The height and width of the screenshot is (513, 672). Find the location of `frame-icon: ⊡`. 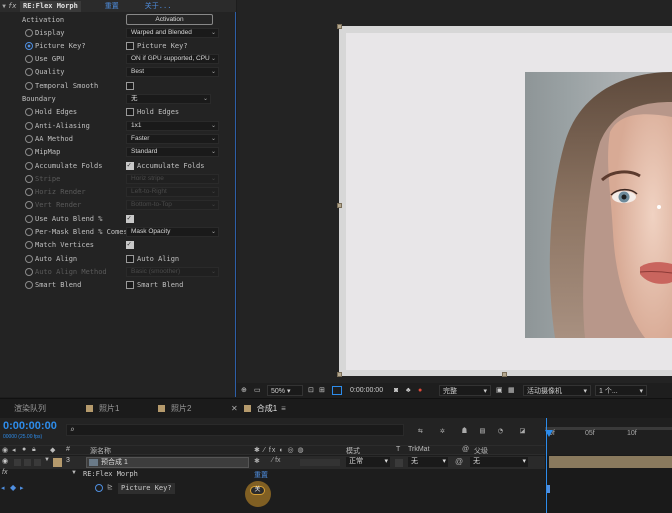

frame-icon: ⊡ is located at coordinates (311, 390).